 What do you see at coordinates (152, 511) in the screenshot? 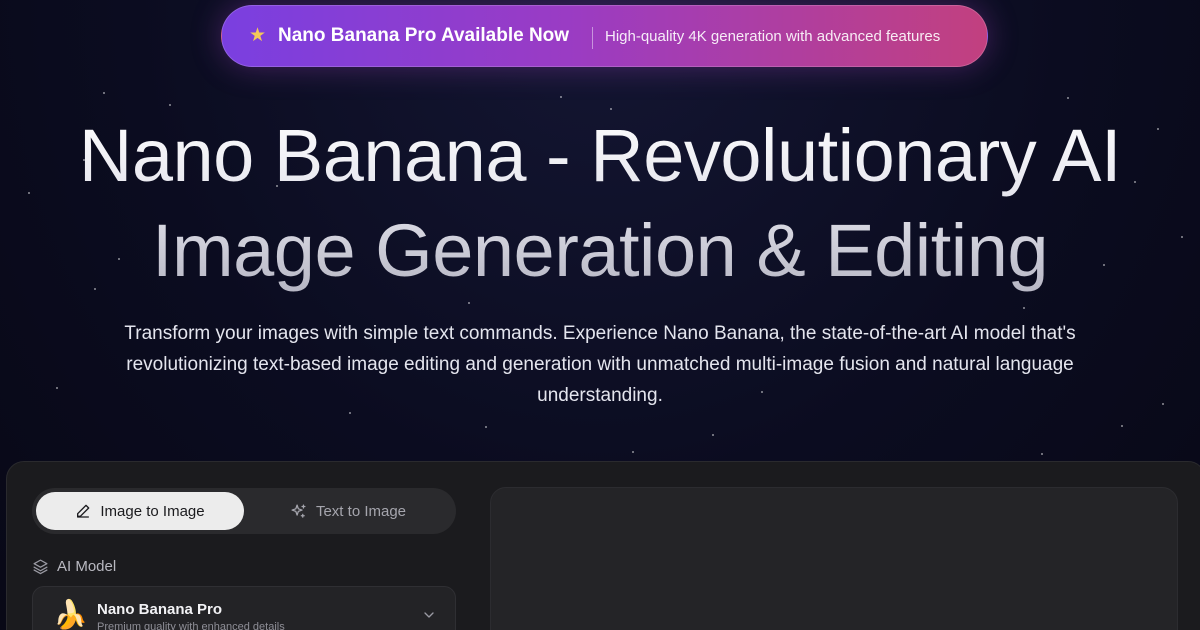
I see `tab-image-to-image-label: Image to Image` at bounding box center [152, 511].